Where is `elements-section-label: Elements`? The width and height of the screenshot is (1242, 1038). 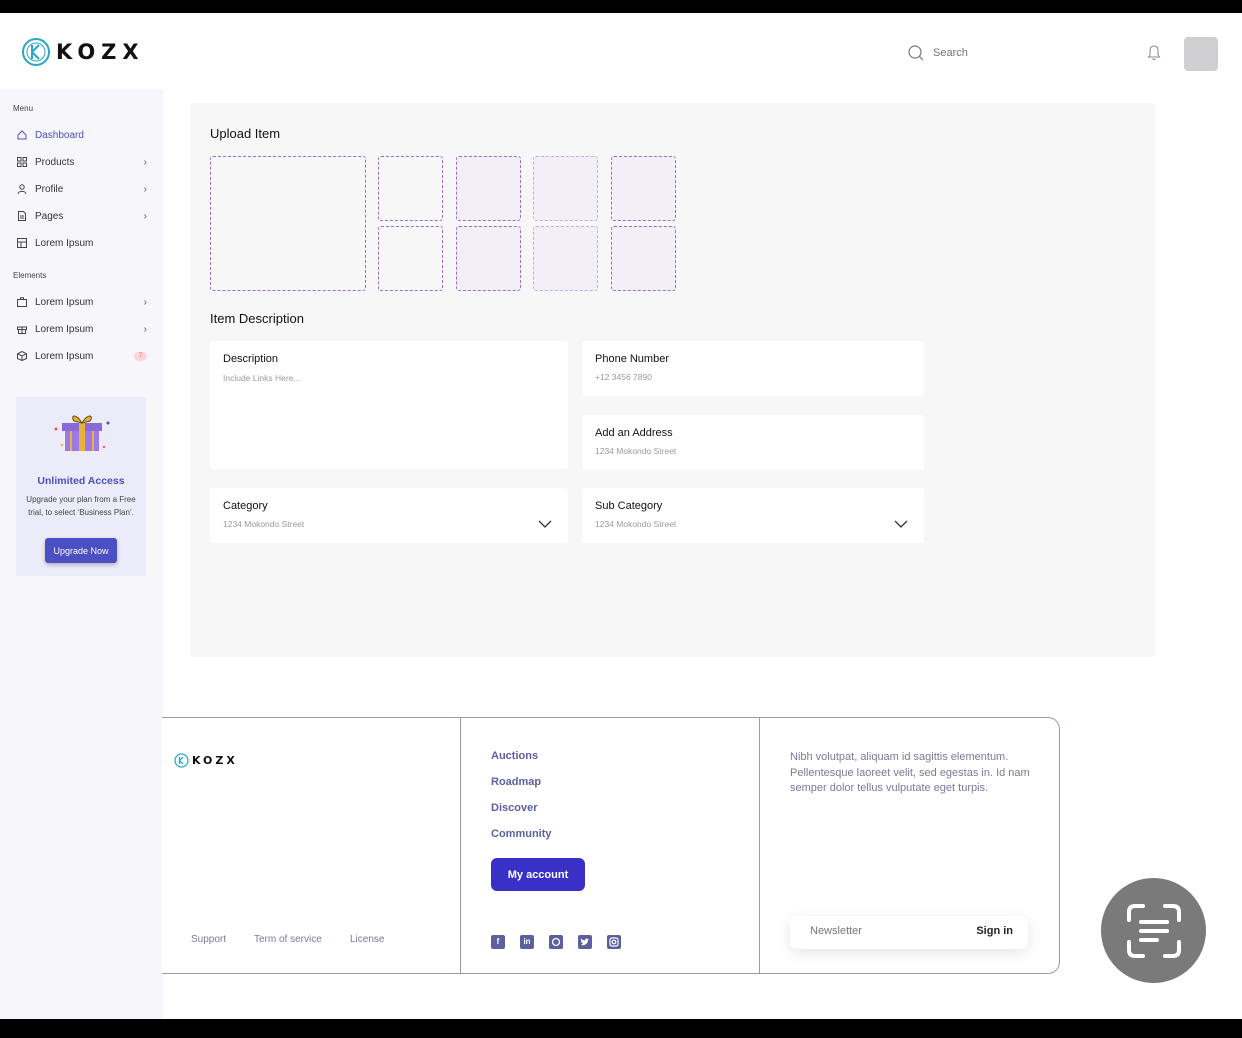
elements-section-label: Elements is located at coordinates (30, 275).